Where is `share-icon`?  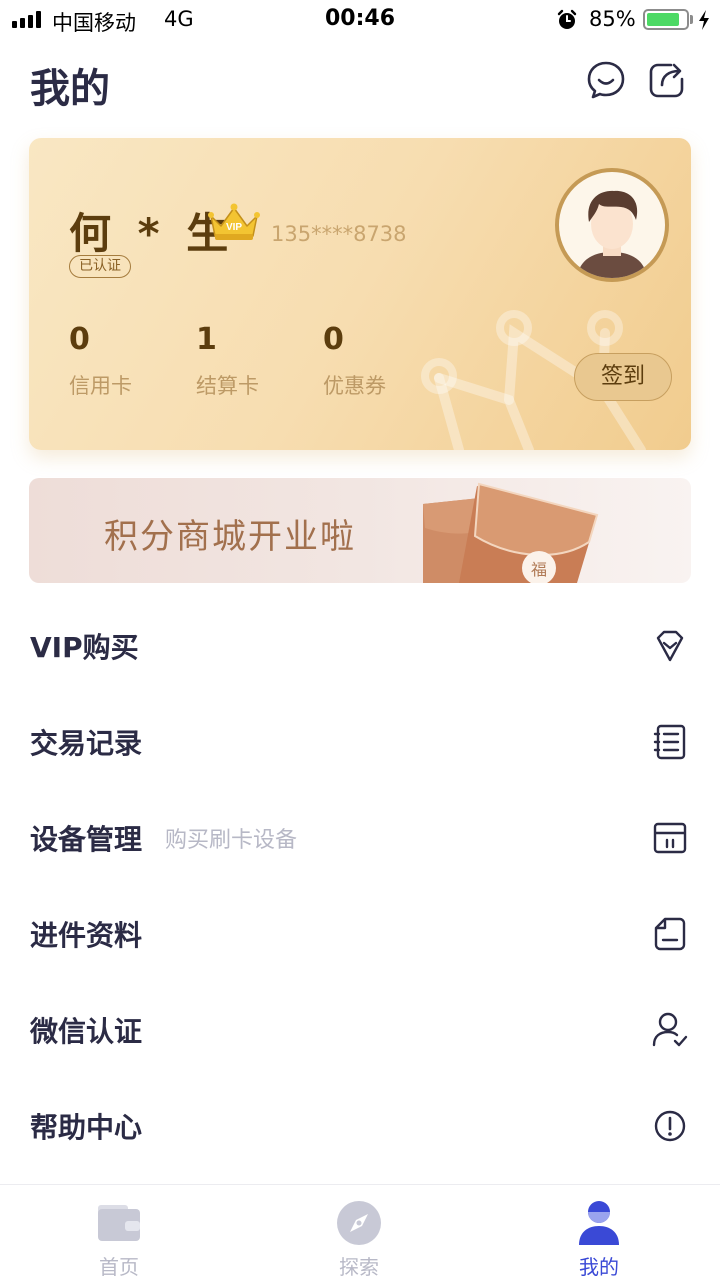
share-icon is located at coordinates (667, 80).